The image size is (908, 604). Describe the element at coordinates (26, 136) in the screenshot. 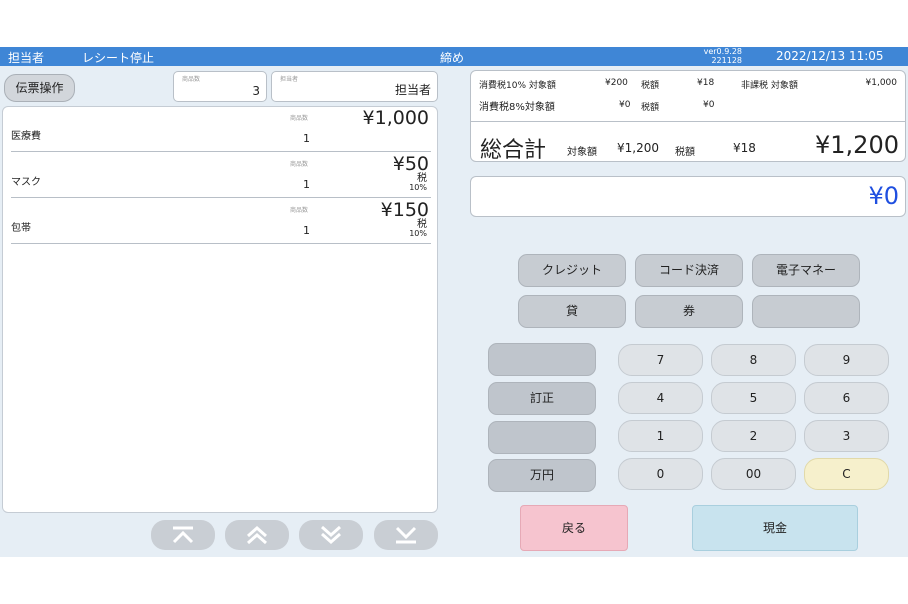

I see `item-name: 医療費` at that location.